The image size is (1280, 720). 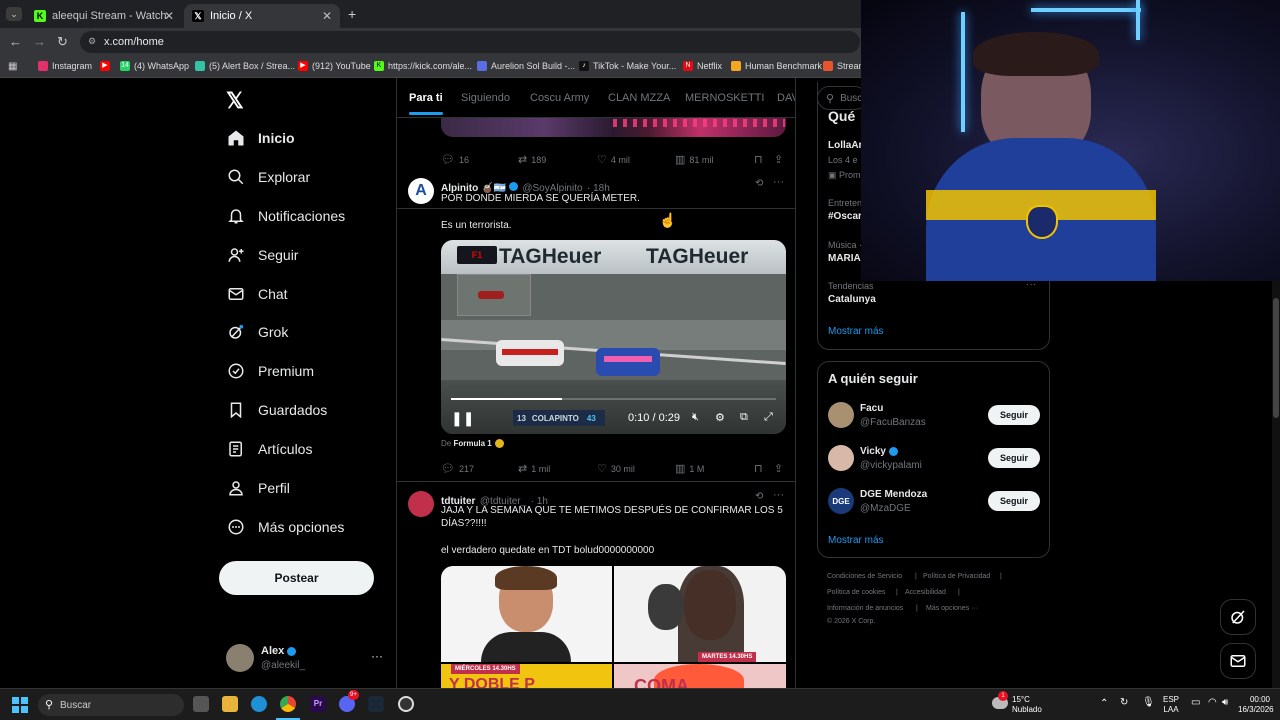 I want to click on like-button: ♡ 4 mil, so click(x=613, y=159).